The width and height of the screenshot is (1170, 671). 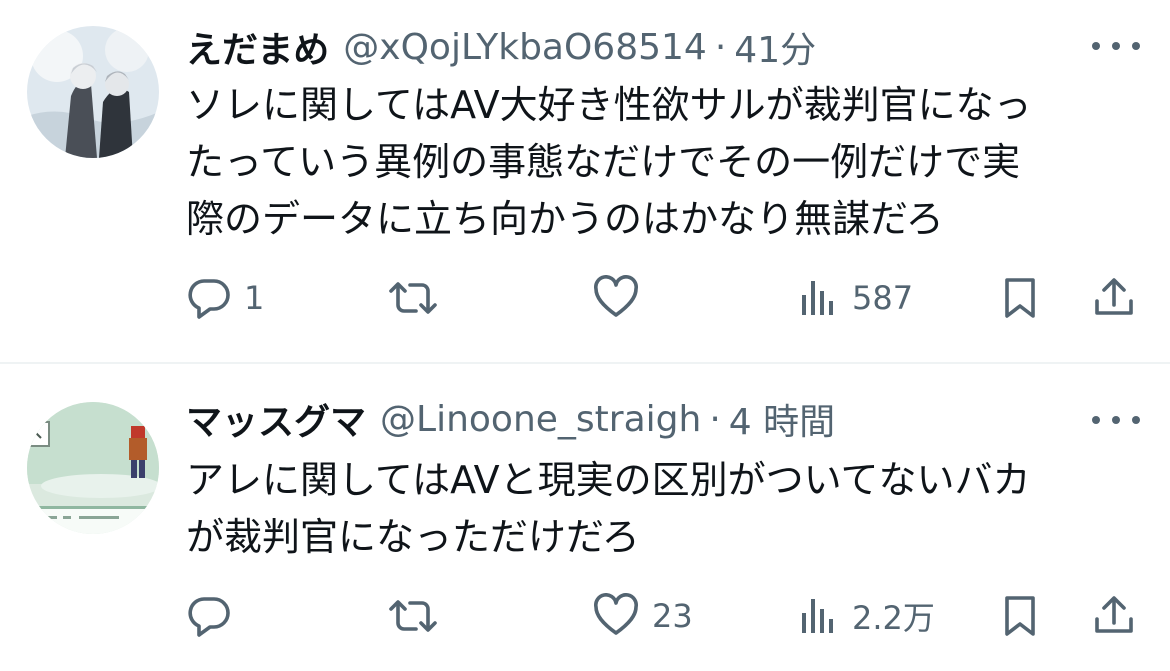 I want to click on views-button: 587, so click(x=854, y=298).